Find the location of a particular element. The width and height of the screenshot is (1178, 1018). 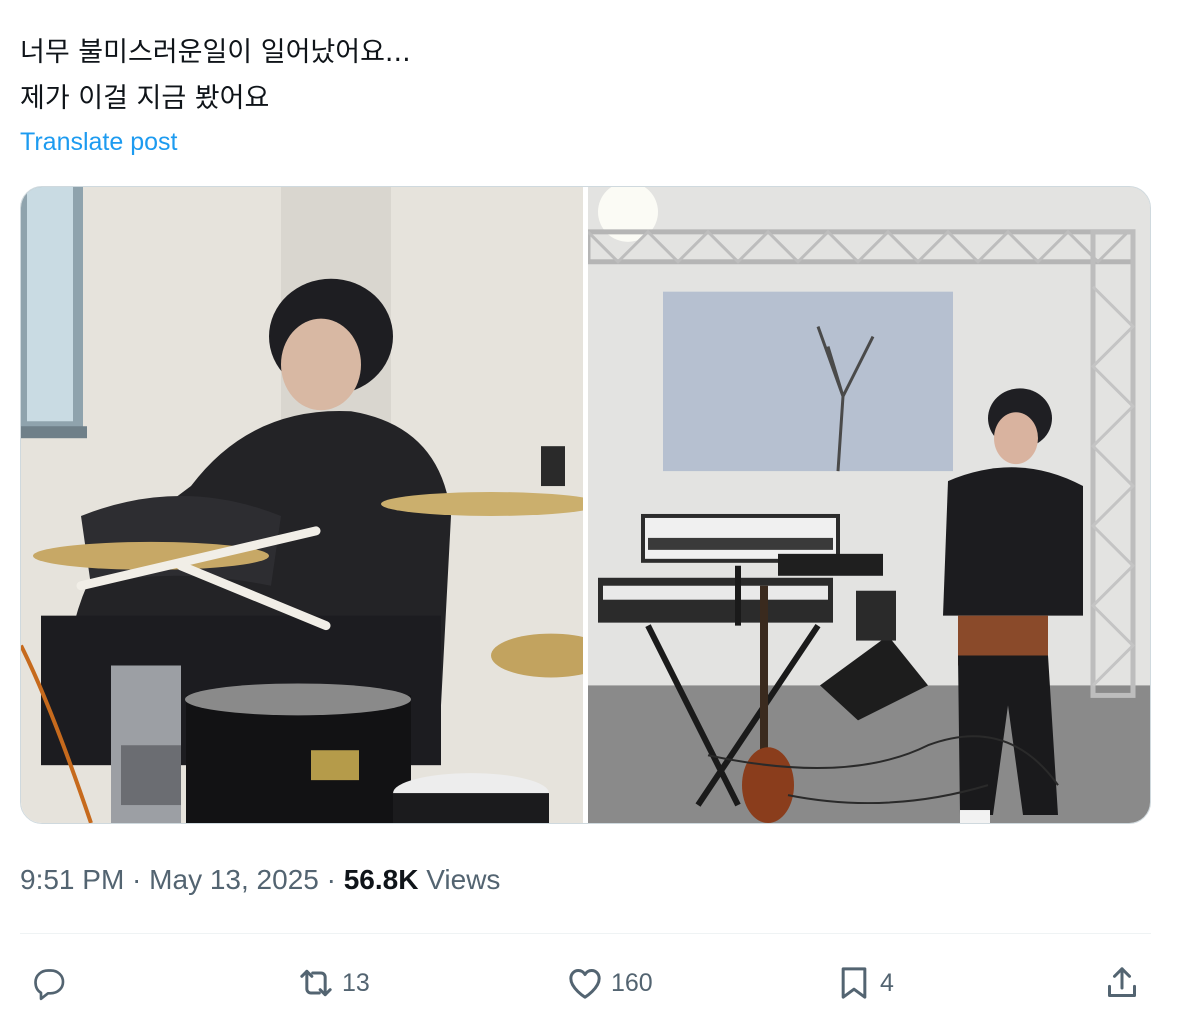

reply-icon is located at coordinates (49, 985).